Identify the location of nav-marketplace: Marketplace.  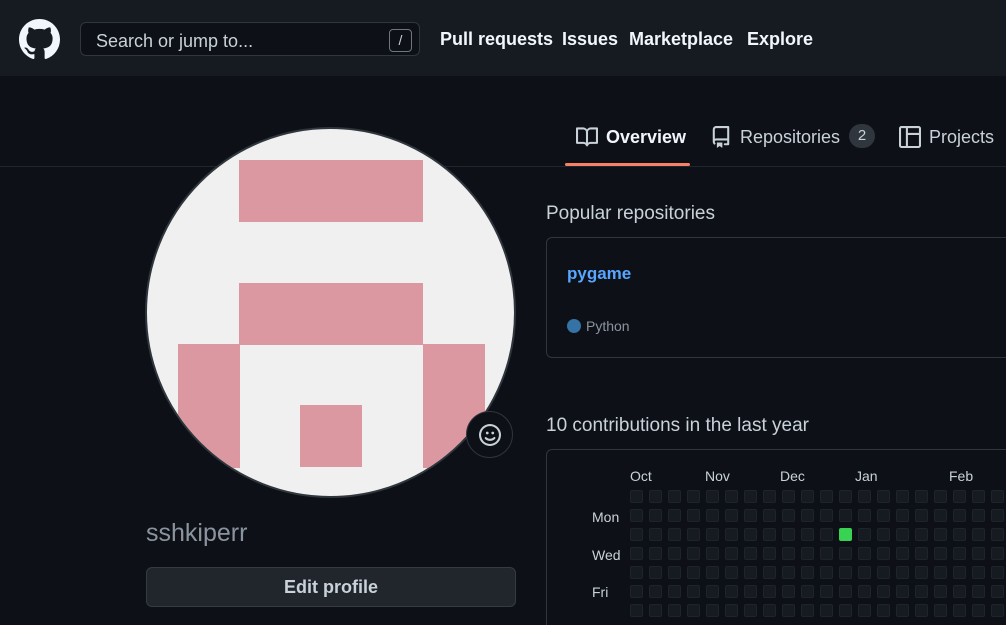
(681, 39).